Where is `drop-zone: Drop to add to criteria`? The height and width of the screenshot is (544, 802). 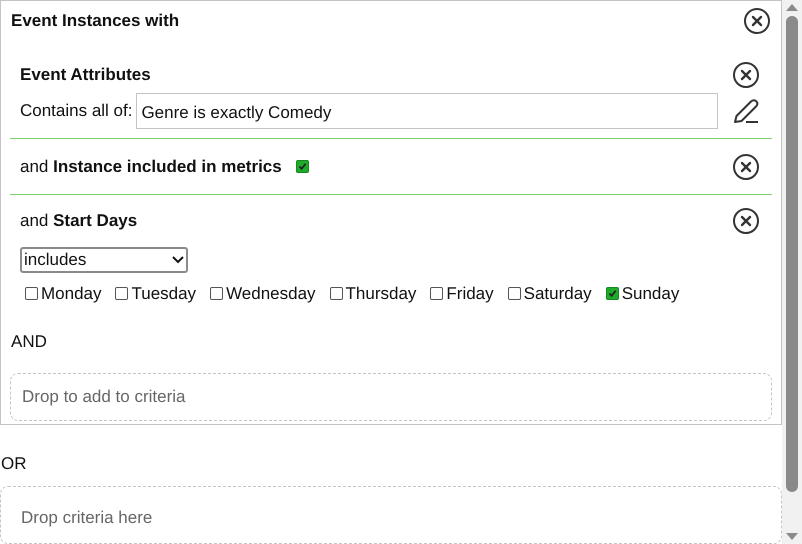
drop-zone: Drop to add to criteria is located at coordinates (391, 397).